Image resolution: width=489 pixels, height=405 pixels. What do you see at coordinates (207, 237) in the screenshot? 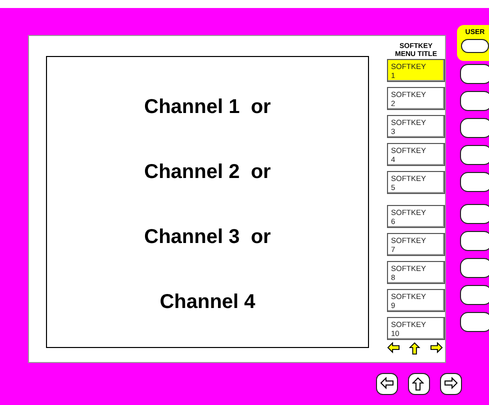
I see `channel-label: Channel 3 or` at bounding box center [207, 237].